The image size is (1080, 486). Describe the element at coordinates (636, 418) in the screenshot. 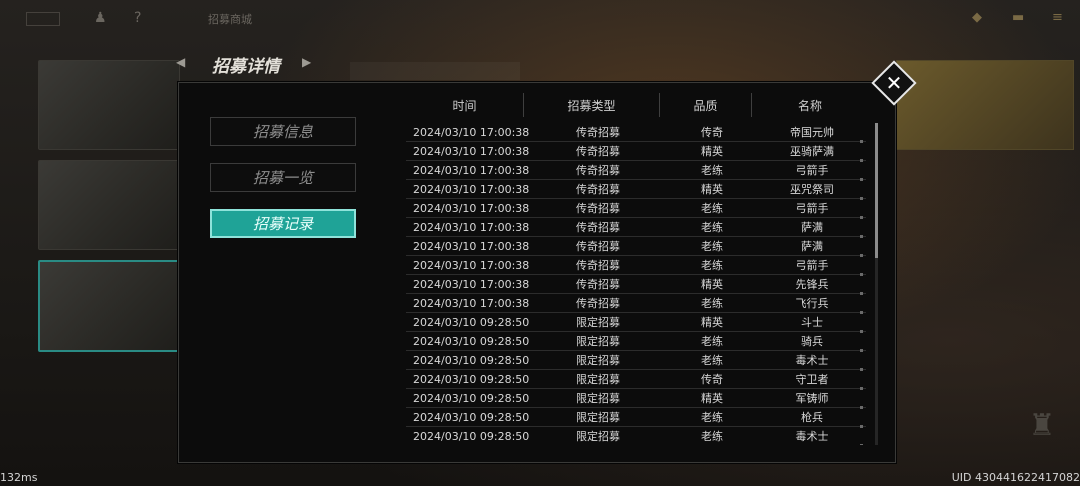

I see `table-row: 2024/03/10 09:28:50 限定招募 老练 枪兵` at that location.